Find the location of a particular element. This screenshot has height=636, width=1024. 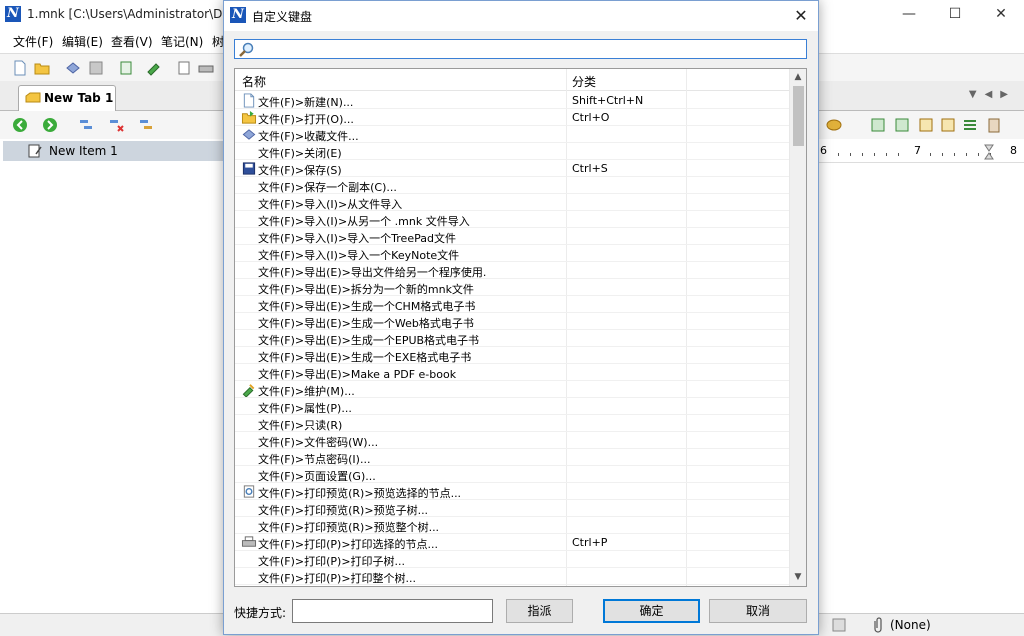

column-header-category: 分类 is located at coordinates (584, 81).